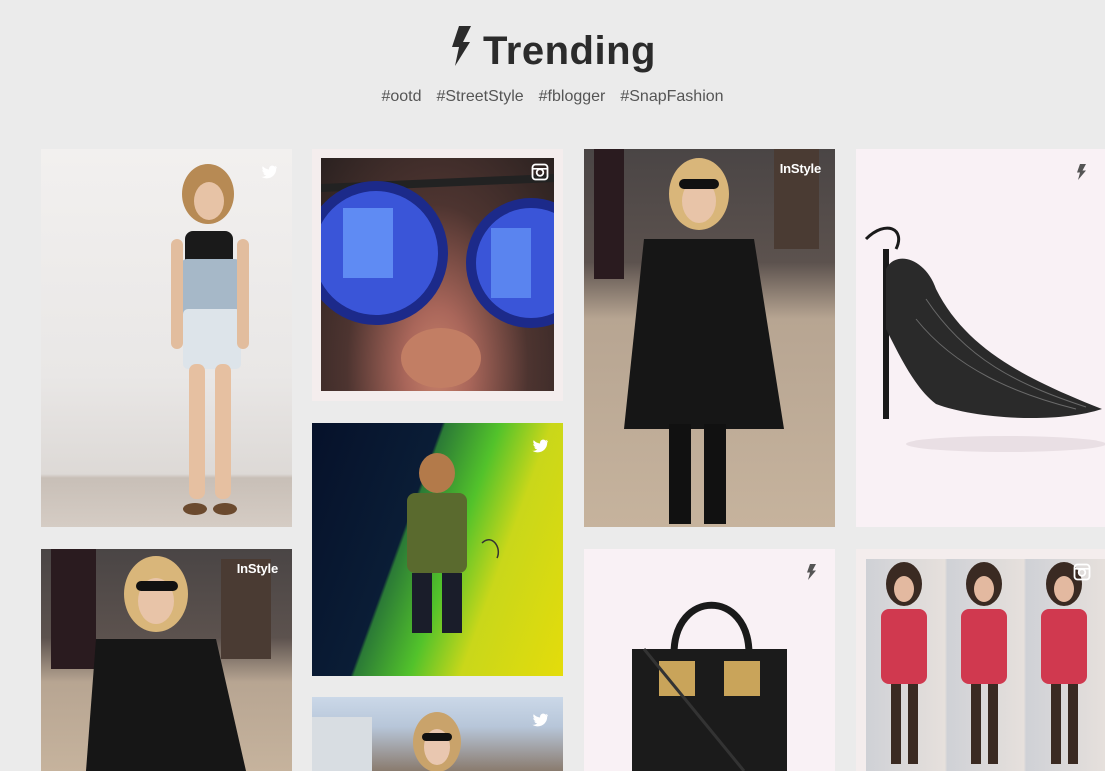 The image size is (1105, 771). What do you see at coordinates (572, 100) in the screenshot?
I see `hashtag-fblogger: #fblogger` at bounding box center [572, 100].